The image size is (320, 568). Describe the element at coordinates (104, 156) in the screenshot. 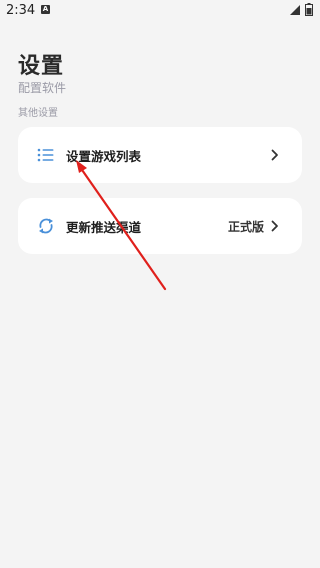

I see `set-game-list-label: 设置游戏列表` at that location.